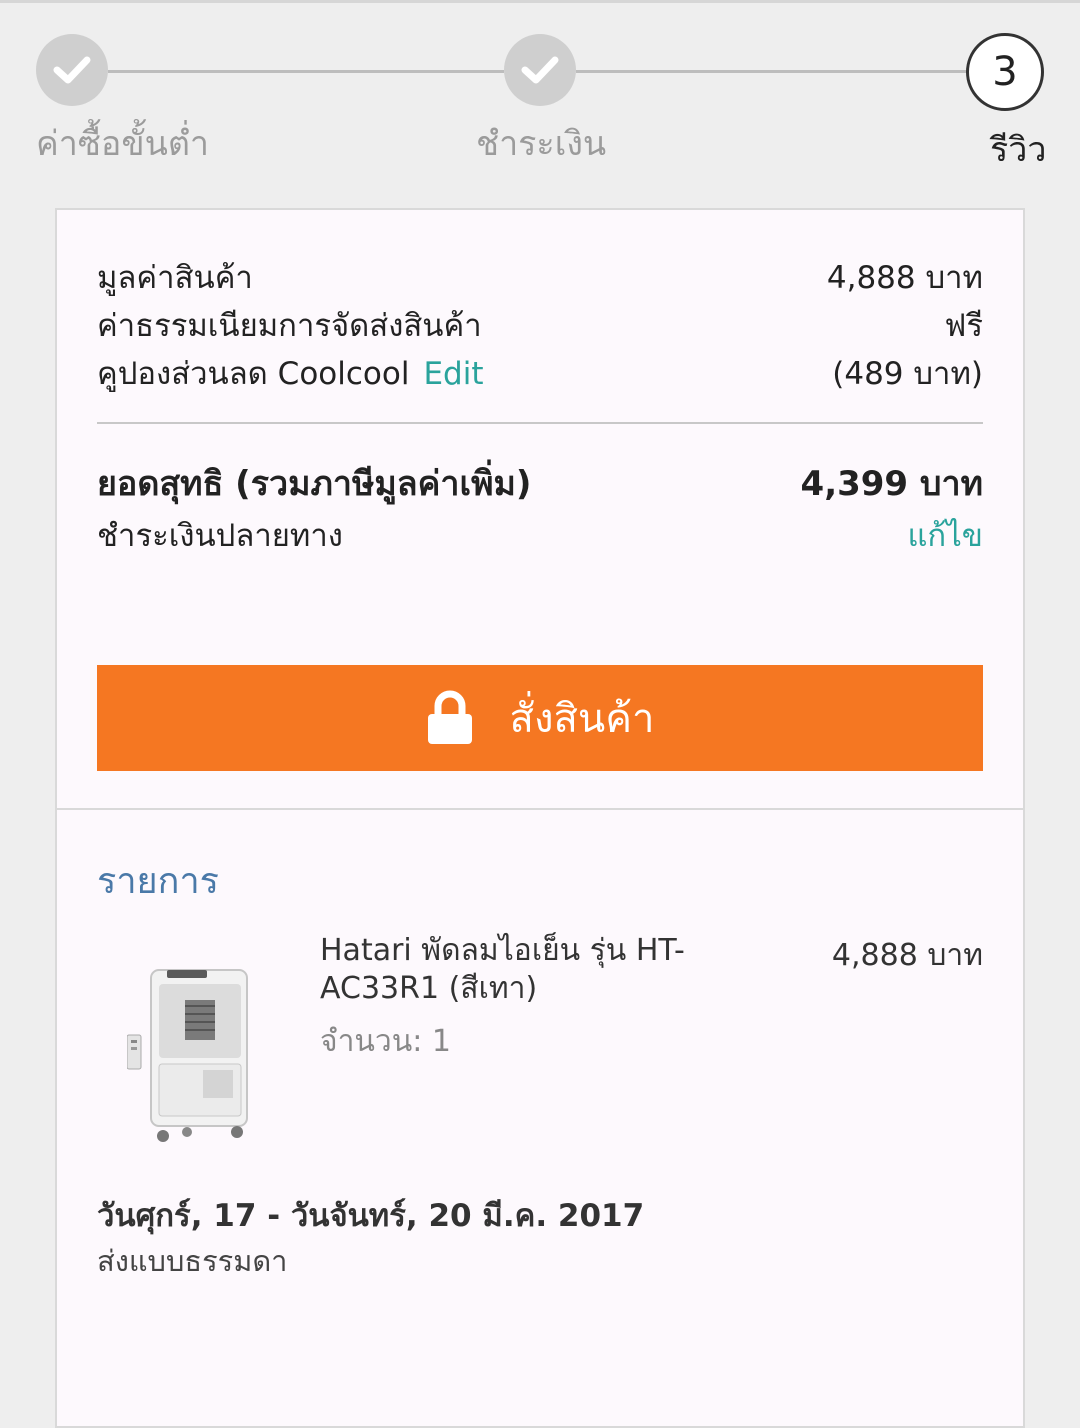 This screenshot has height=1428, width=1080. I want to click on step-2-indicator, so click(540, 70).